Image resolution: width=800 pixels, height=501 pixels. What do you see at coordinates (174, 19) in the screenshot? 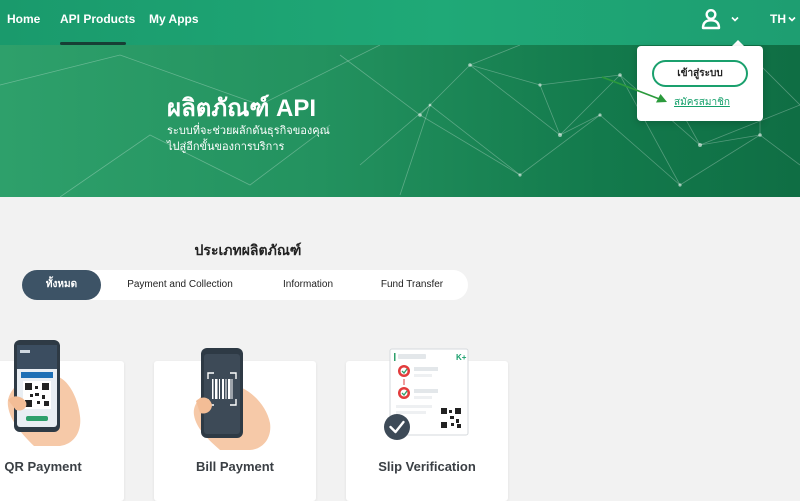
I see `nav-my-apps: My Apps` at bounding box center [174, 19].